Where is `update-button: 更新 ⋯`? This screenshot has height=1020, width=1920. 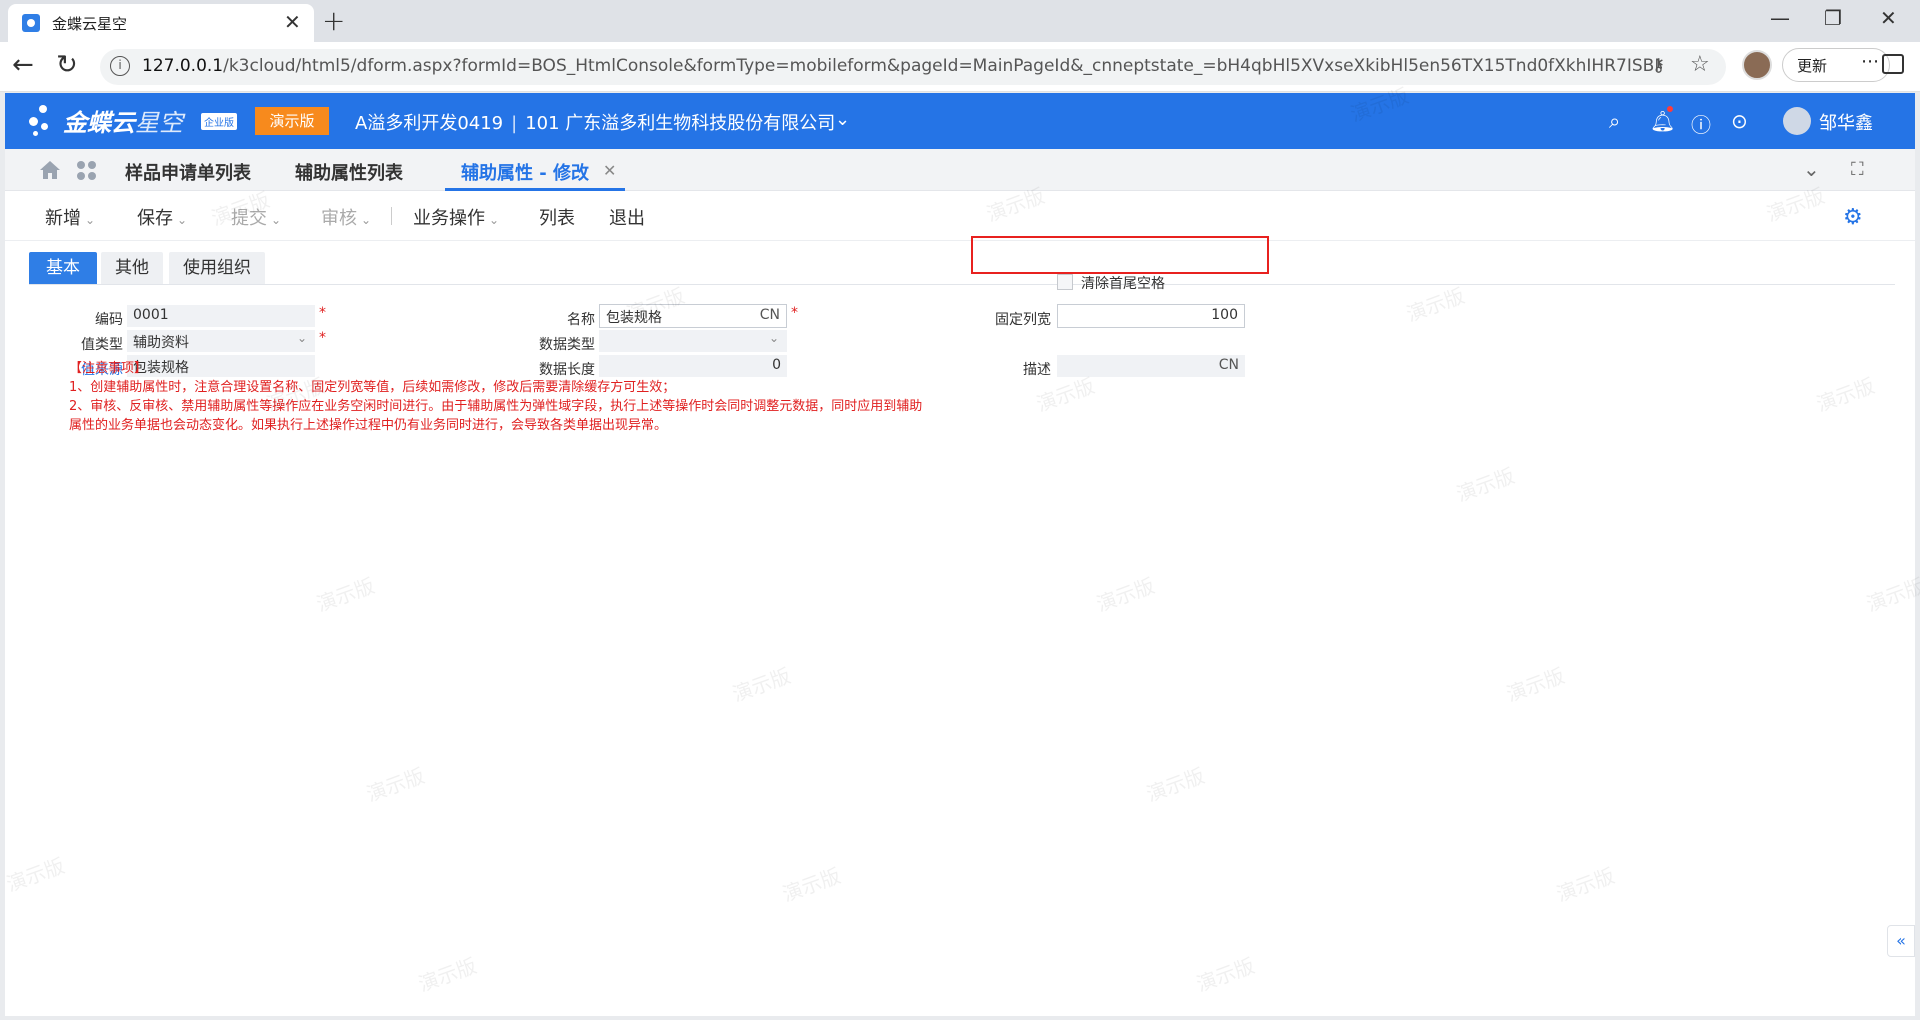
update-button: 更新 ⋯ is located at coordinates (1836, 65).